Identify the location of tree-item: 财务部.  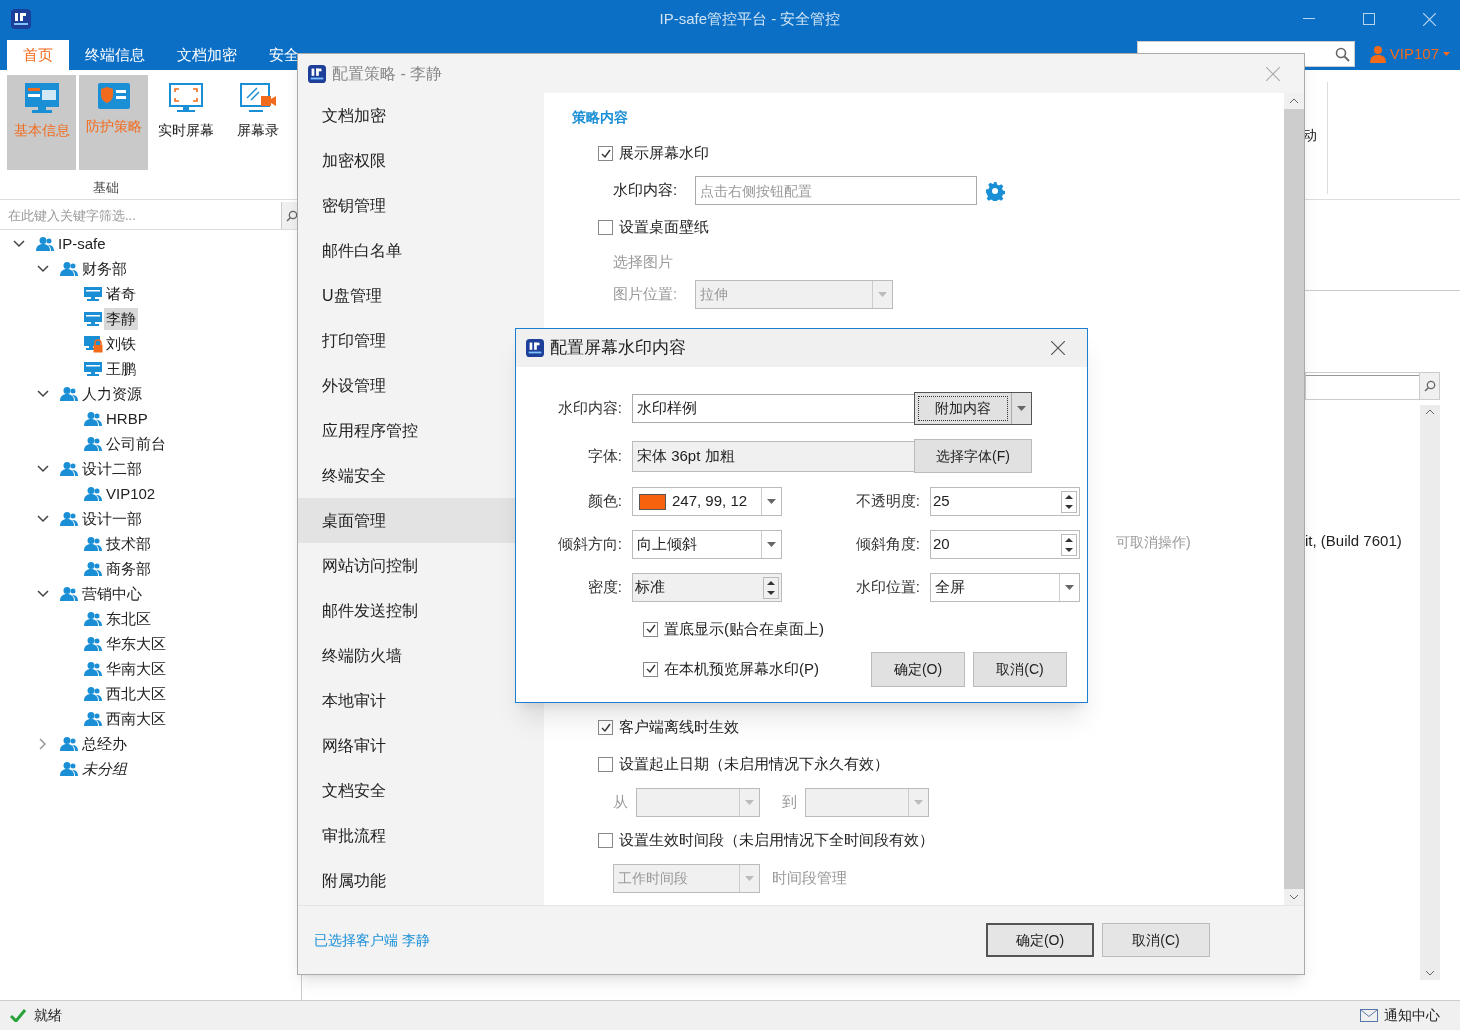
(104, 268).